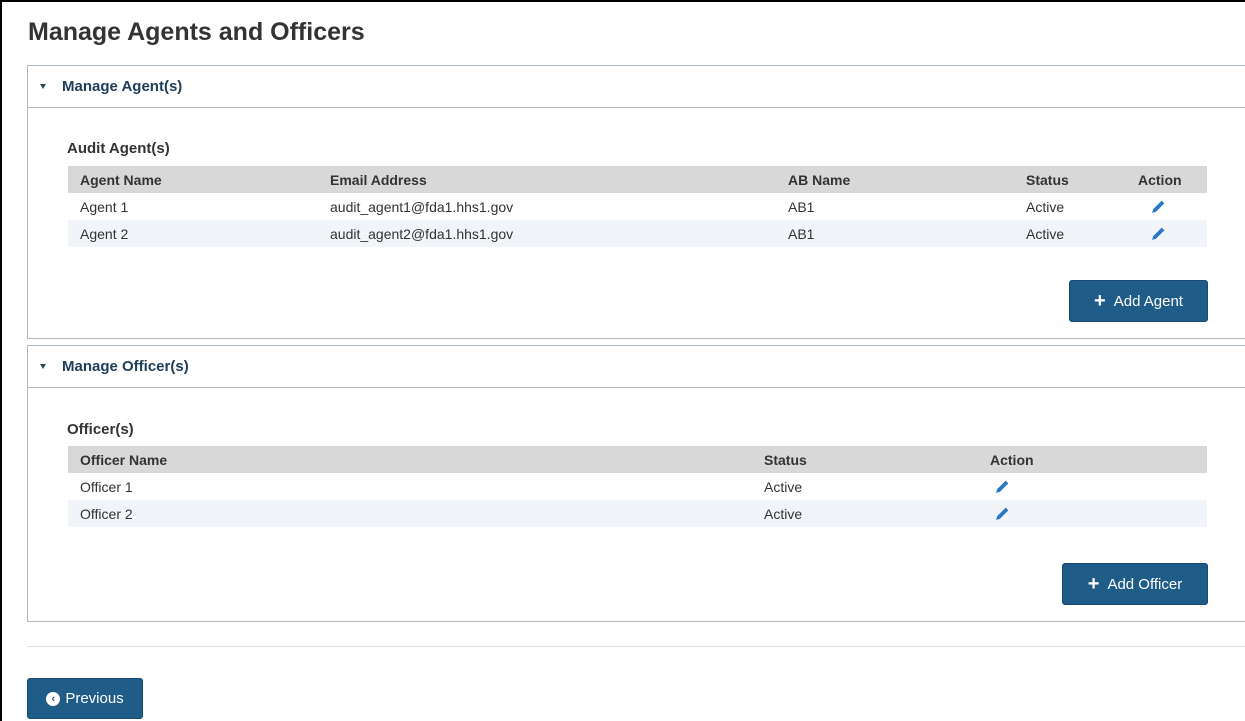  Describe the element at coordinates (410, 459) in the screenshot. I see `column-header-officer-name: Officer Name` at that location.